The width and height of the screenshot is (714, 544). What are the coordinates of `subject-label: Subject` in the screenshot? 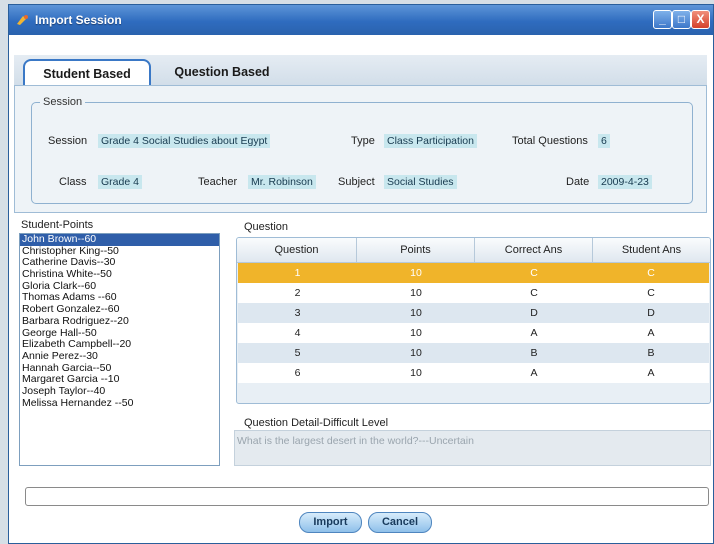 It's located at (356, 182).